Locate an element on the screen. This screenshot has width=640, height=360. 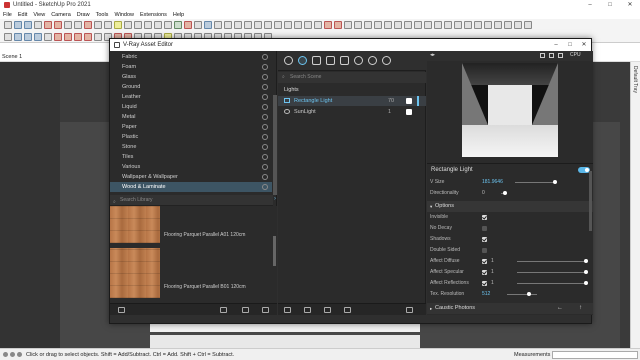
iso-view-icon is located at coordinates (208, 25).